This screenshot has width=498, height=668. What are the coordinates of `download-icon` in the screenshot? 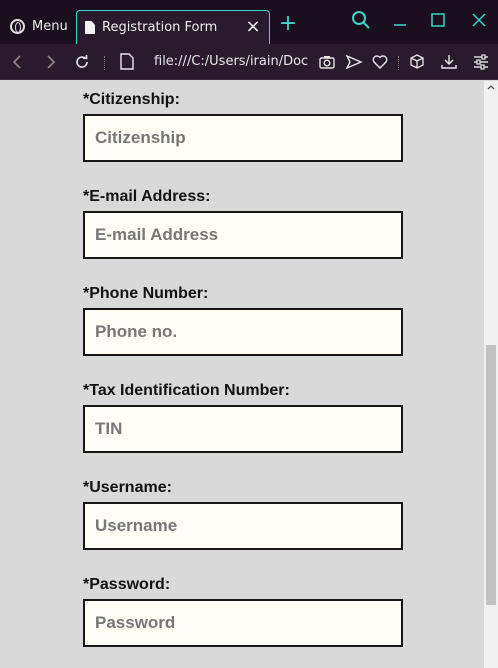 It's located at (449, 62).